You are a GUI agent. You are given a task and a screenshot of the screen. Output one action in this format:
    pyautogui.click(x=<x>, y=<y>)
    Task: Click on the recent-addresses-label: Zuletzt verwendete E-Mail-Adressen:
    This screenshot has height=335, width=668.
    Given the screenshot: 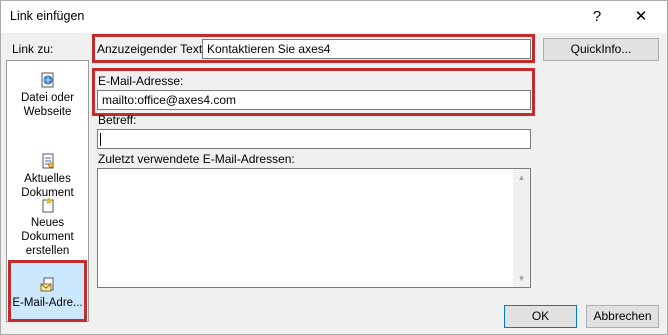 What is the action you would take?
    pyautogui.click(x=196, y=159)
    